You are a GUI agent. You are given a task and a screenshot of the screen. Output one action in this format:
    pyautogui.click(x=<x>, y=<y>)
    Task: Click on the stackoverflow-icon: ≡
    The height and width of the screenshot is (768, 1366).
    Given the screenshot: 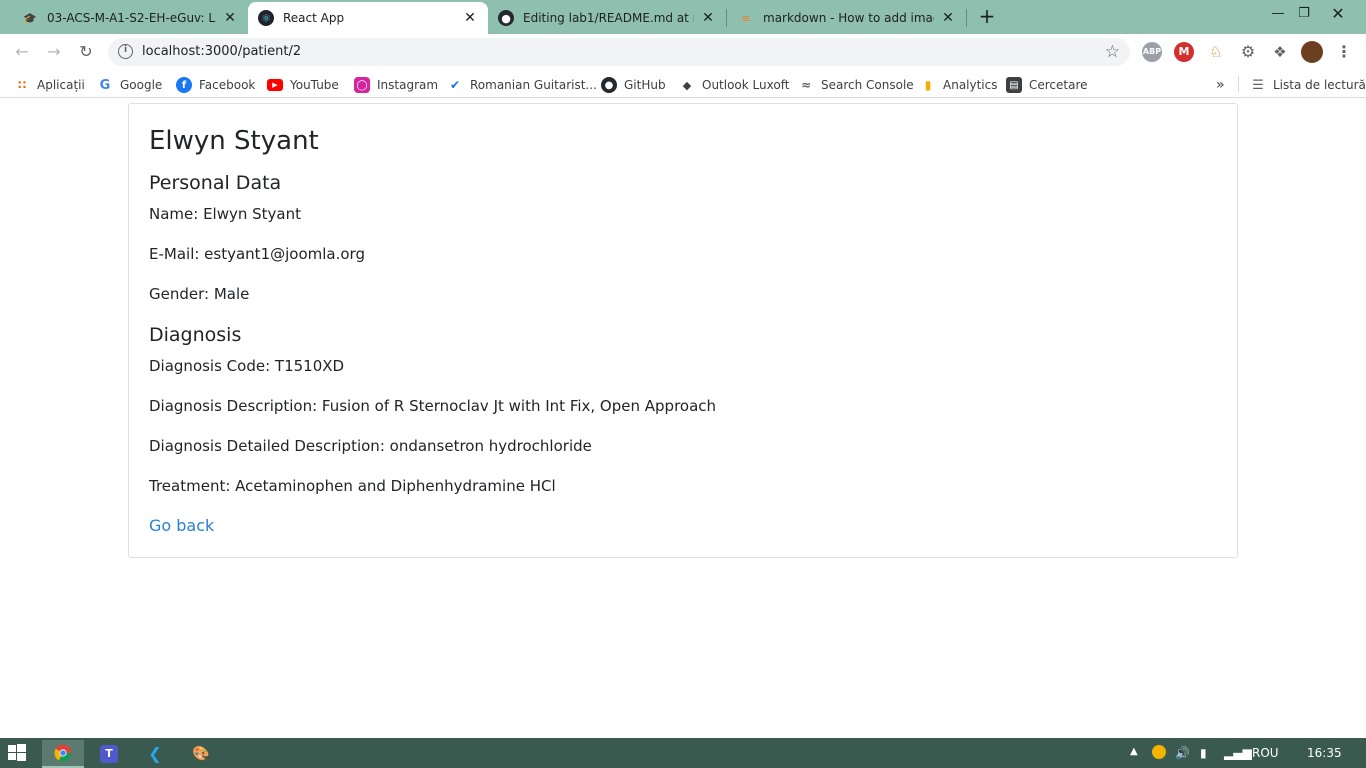 What is the action you would take?
    pyautogui.click(x=746, y=18)
    